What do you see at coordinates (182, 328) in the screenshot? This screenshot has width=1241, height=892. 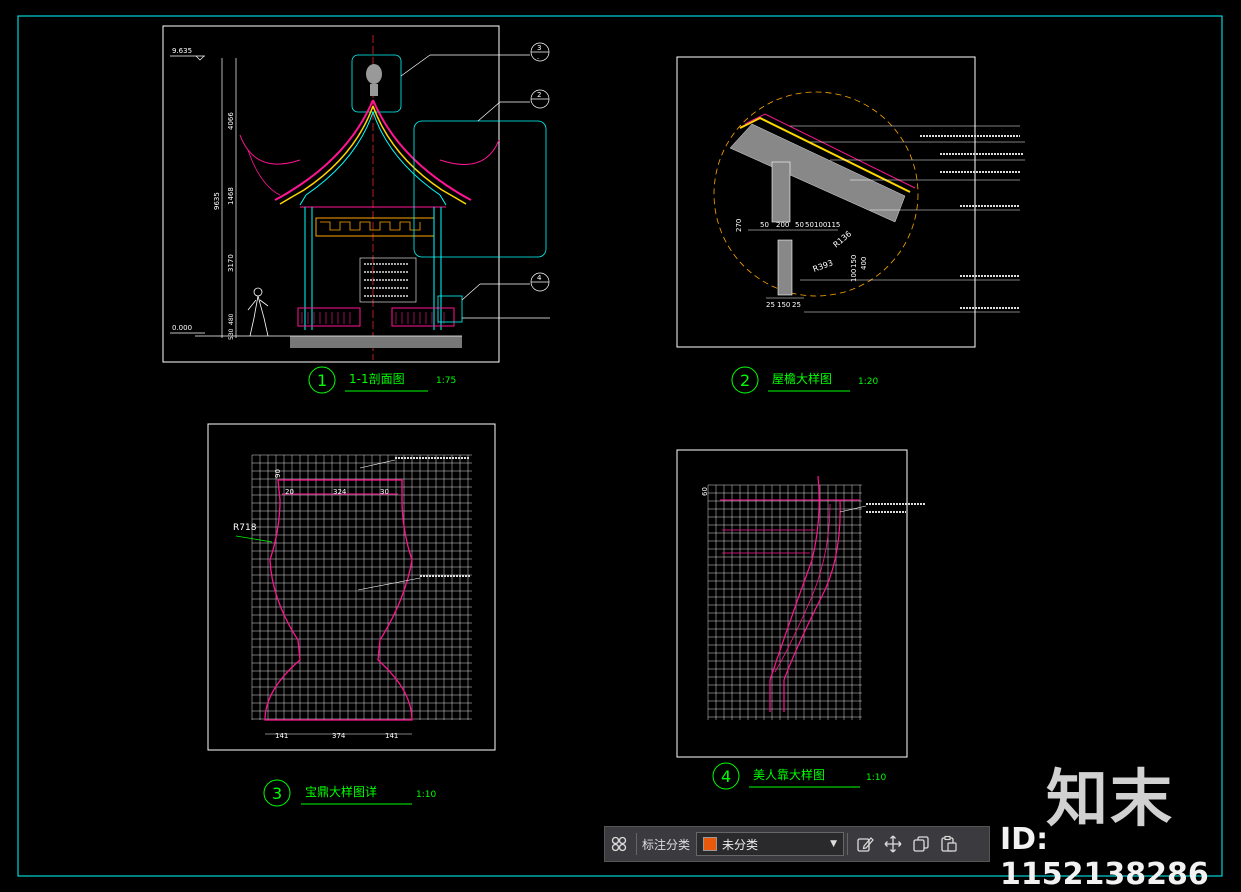 I see `level-base: 0.000` at bounding box center [182, 328].